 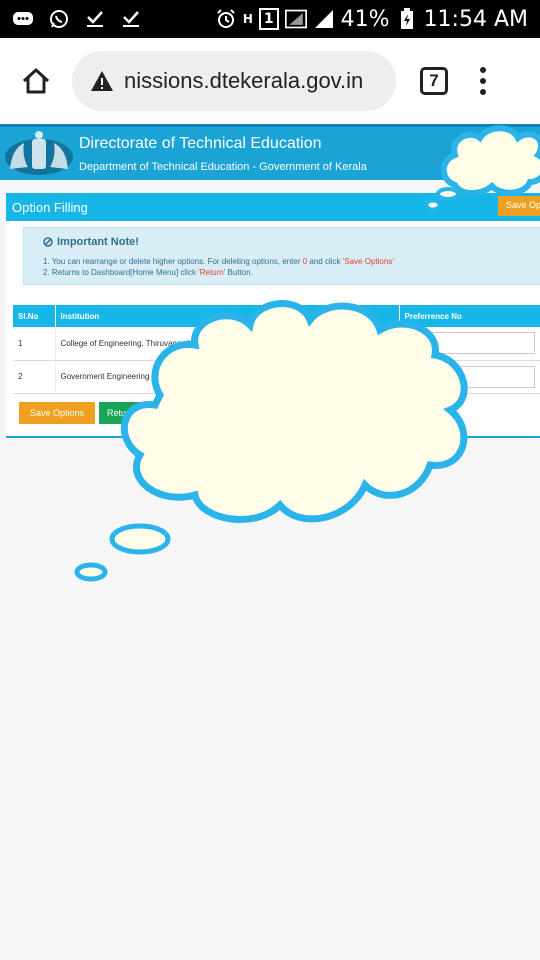 I want to click on note-text: Button., so click(x=239, y=272).